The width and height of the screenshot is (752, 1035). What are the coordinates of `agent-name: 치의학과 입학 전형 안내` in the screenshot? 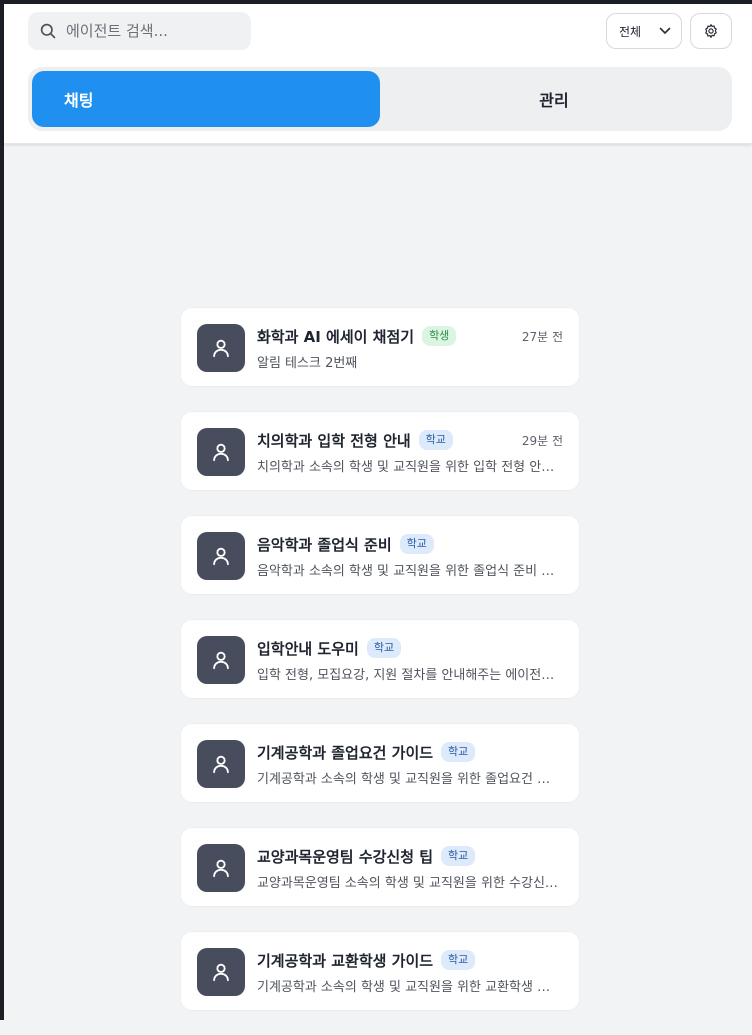 It's located at (334, 440).